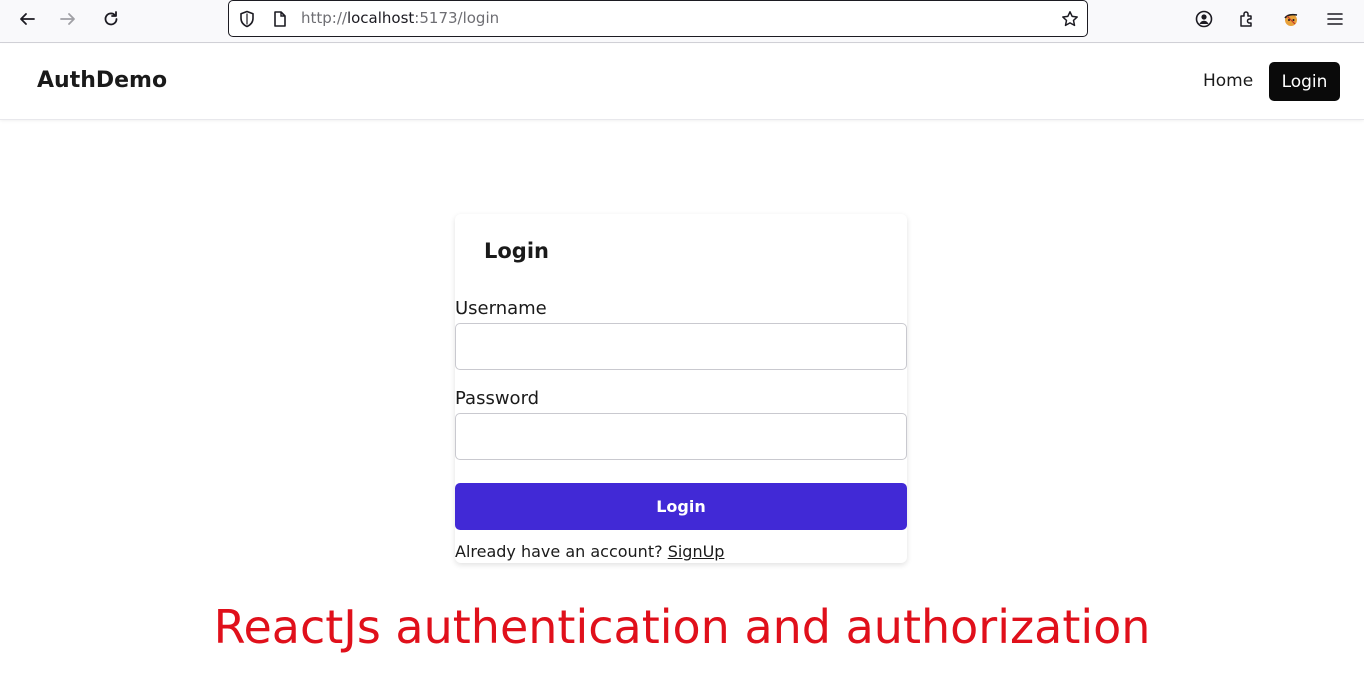 The height and width of the screenshot is (683, 1364). Describe the element at coordinates (1247, 19) in the screenshot. I see `puzzle-icon` at that location.